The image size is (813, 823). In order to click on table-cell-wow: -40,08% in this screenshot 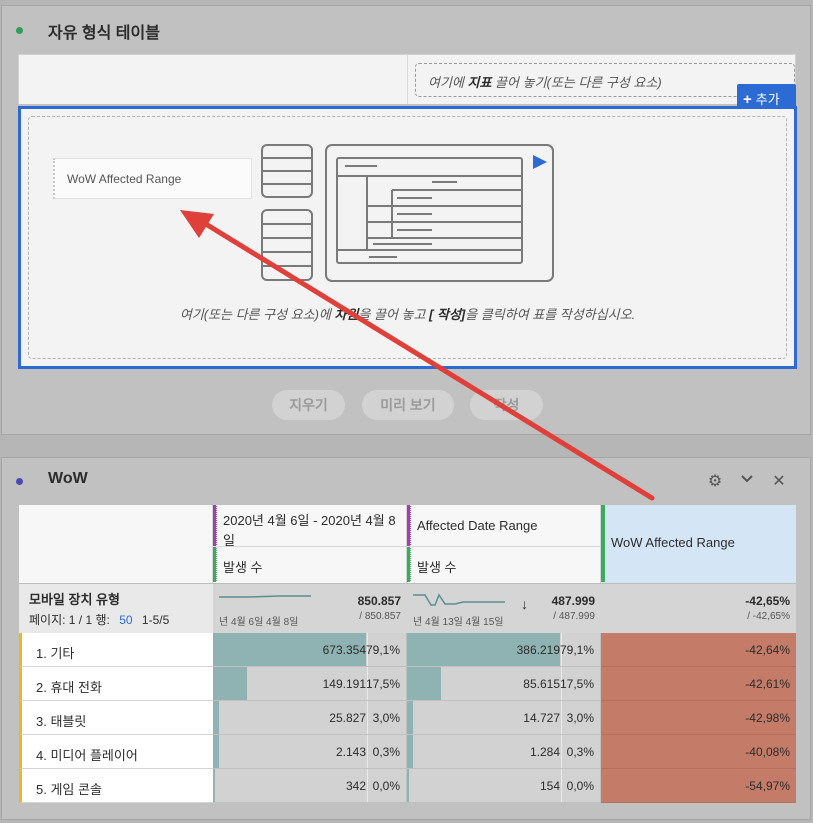, I will do `click(698, 752)`.